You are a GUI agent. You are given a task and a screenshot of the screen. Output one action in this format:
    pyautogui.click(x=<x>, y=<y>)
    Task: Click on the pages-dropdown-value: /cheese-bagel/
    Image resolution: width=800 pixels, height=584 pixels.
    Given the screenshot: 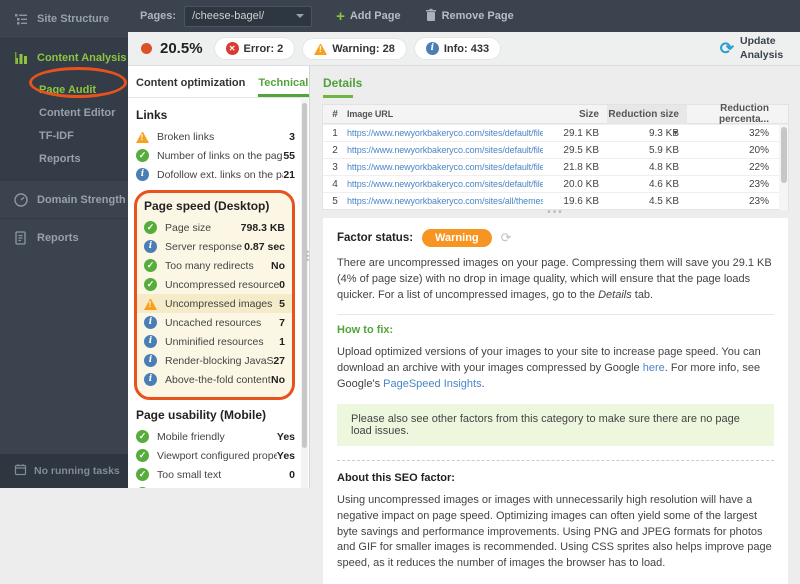 What is the action you would take?
    pyautogui.click(x=228, y=16)
    